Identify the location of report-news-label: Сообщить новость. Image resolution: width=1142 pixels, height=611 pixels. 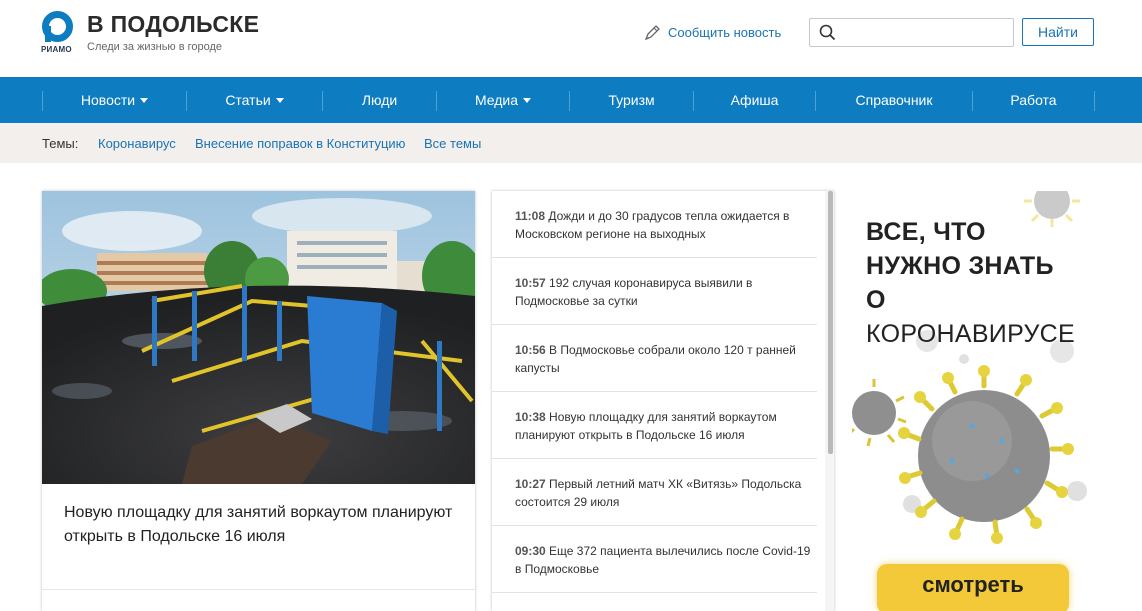
(725, 32).